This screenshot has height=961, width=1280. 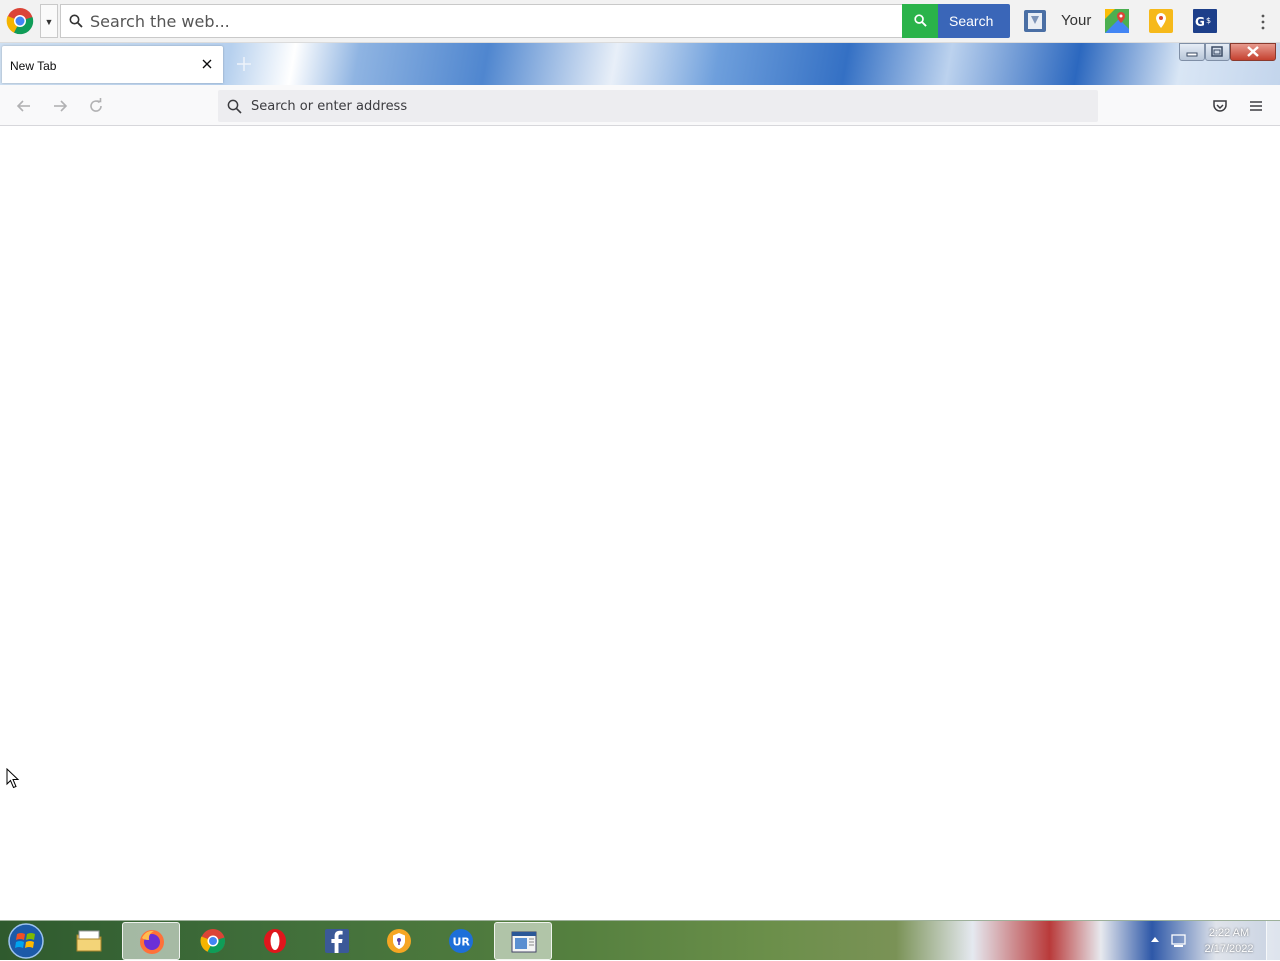 I want to click on minimize-icon, so click(x=1192, y=54).